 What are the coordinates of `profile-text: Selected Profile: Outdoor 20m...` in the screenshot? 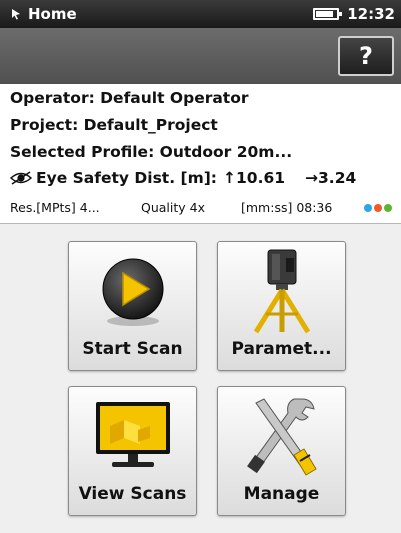 It's located at (151, 152).